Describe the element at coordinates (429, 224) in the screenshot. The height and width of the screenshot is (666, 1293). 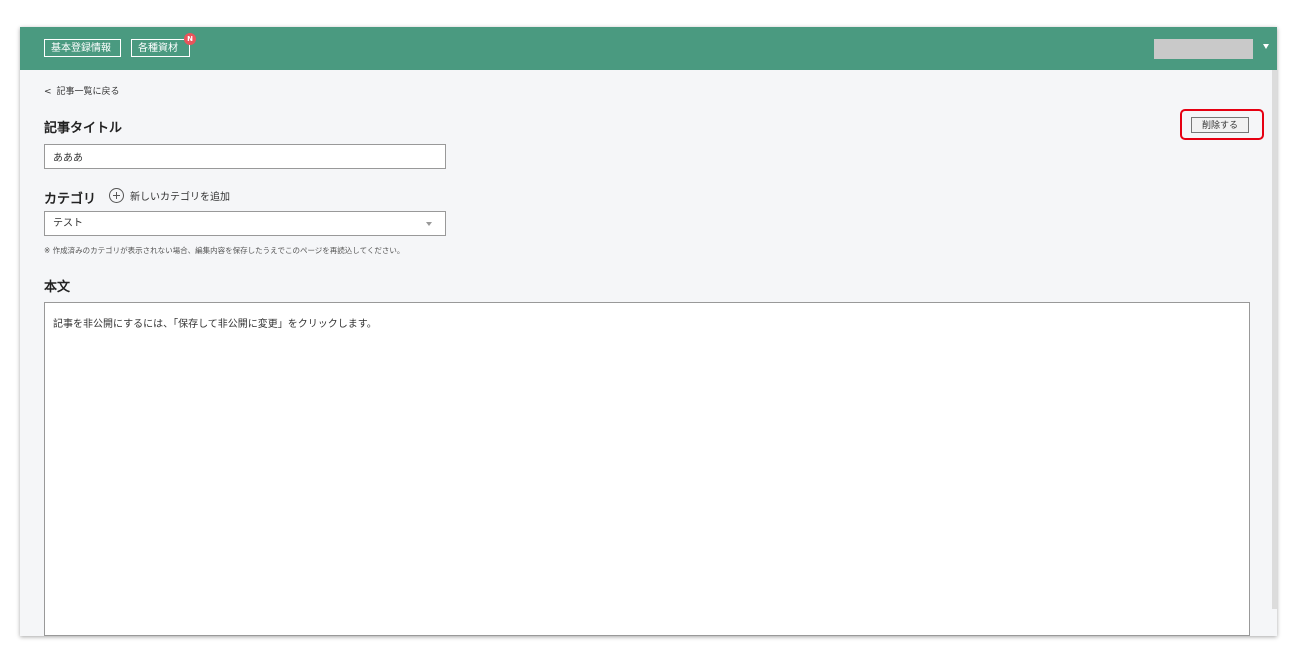
I see `chevron-down-icon` at that location.